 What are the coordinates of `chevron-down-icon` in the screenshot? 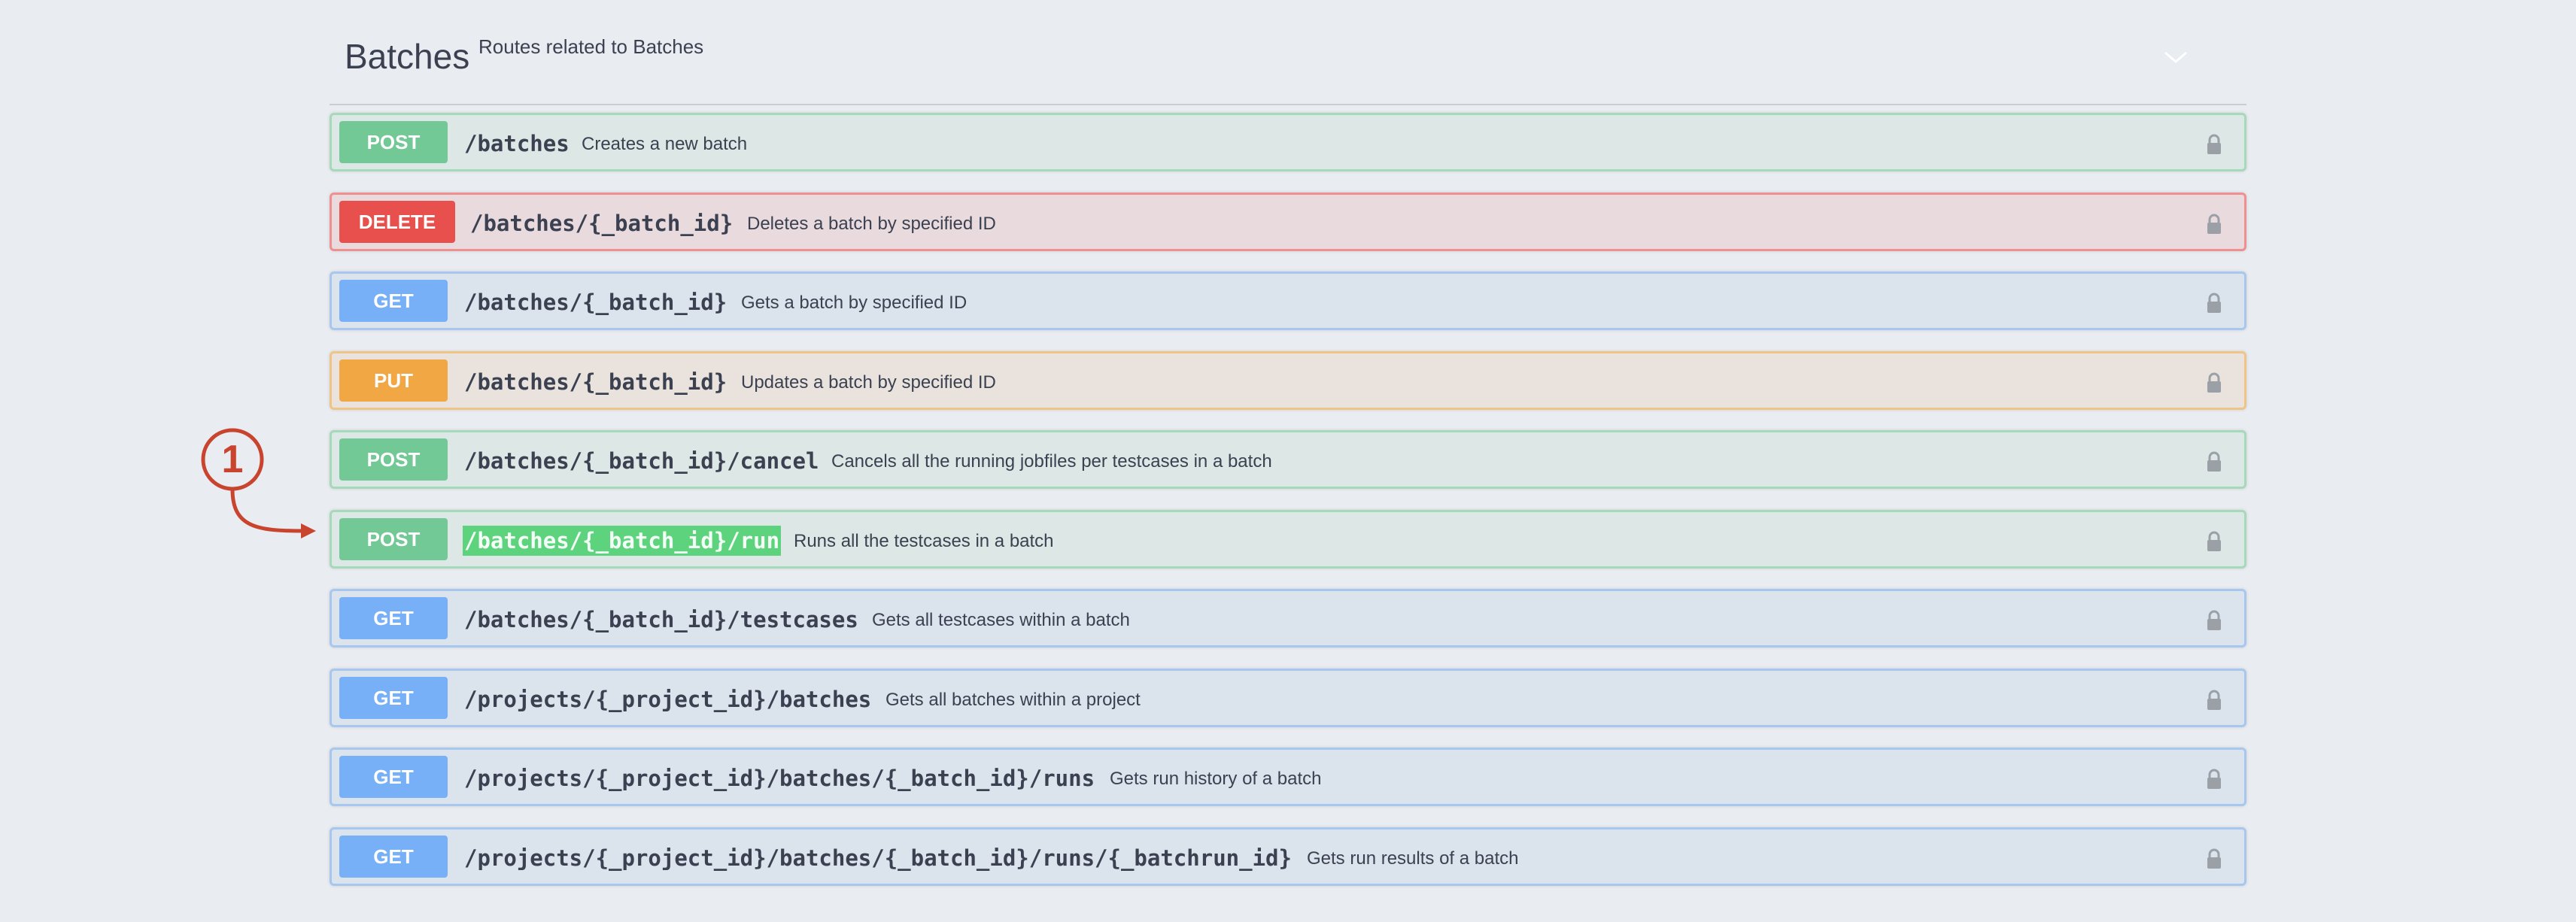 It's located at (2176, 57).